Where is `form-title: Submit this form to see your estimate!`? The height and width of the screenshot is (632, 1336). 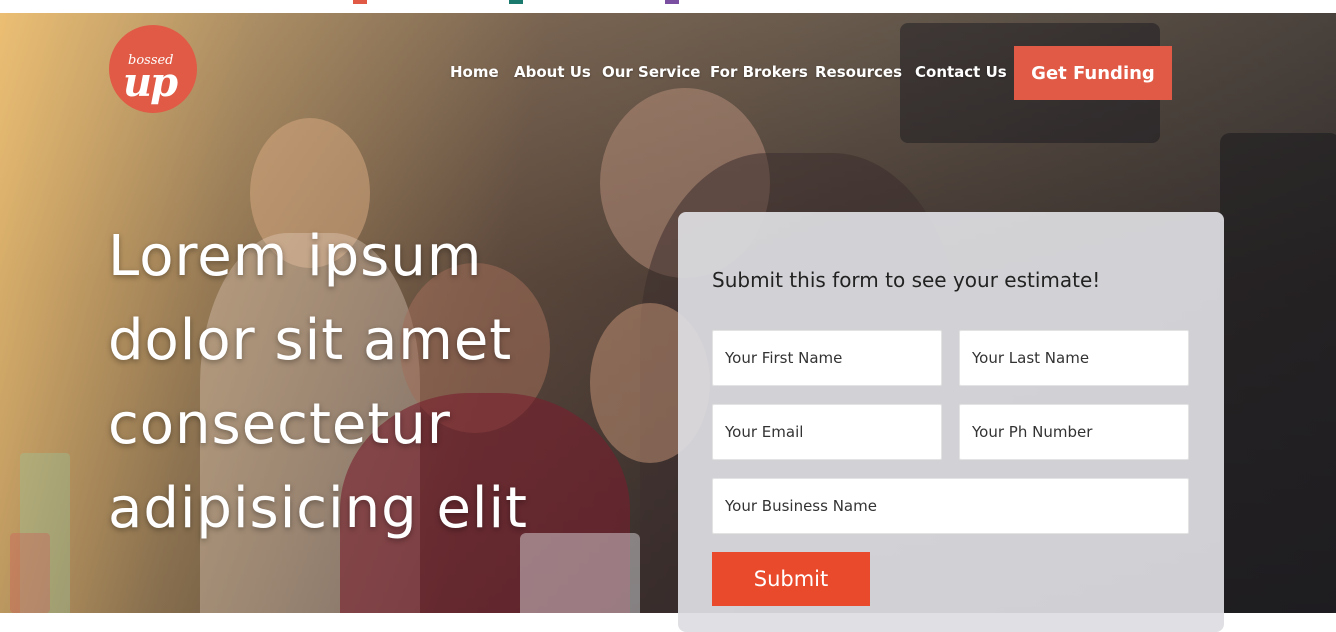
form-title: Submit this form to see your estimate! is located at coordinates (906, 280).